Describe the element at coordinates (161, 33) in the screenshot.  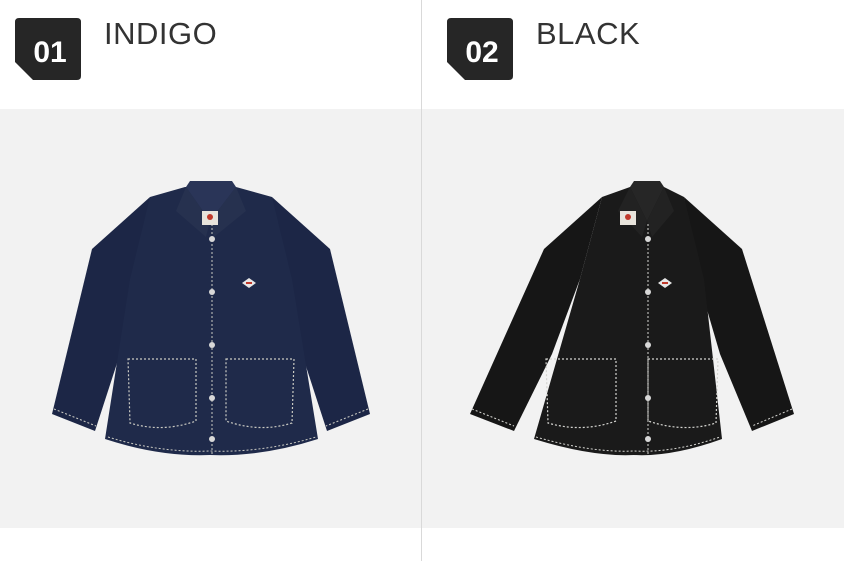
I see `color-name: INDIGO` at that location.